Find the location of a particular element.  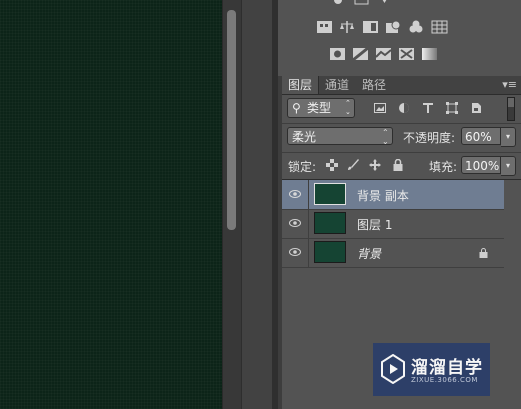

watermark-logo: 溜溜自学 ZIXUE.3066.COM is located at coordinates (431, 369).